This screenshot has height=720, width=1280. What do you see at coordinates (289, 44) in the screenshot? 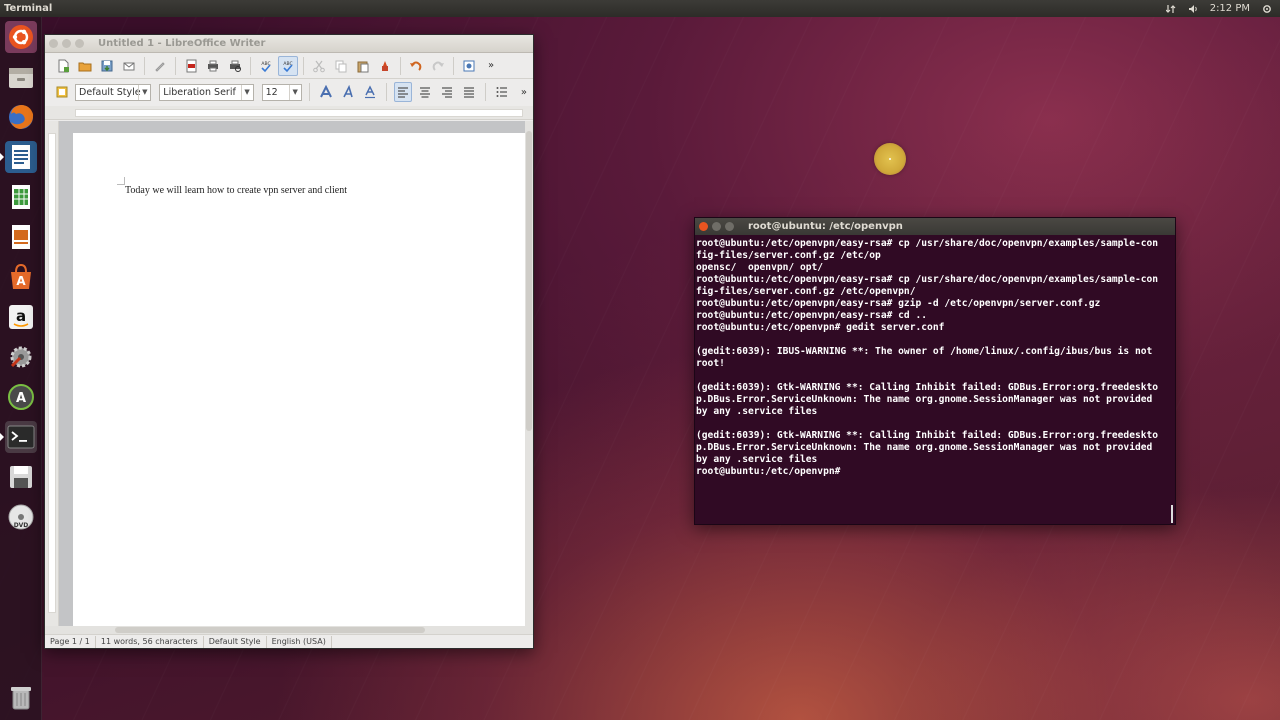
I see `writer-titlebar: Untitled 1 - LibreOffice Writer` at bounding box center [289, 44].